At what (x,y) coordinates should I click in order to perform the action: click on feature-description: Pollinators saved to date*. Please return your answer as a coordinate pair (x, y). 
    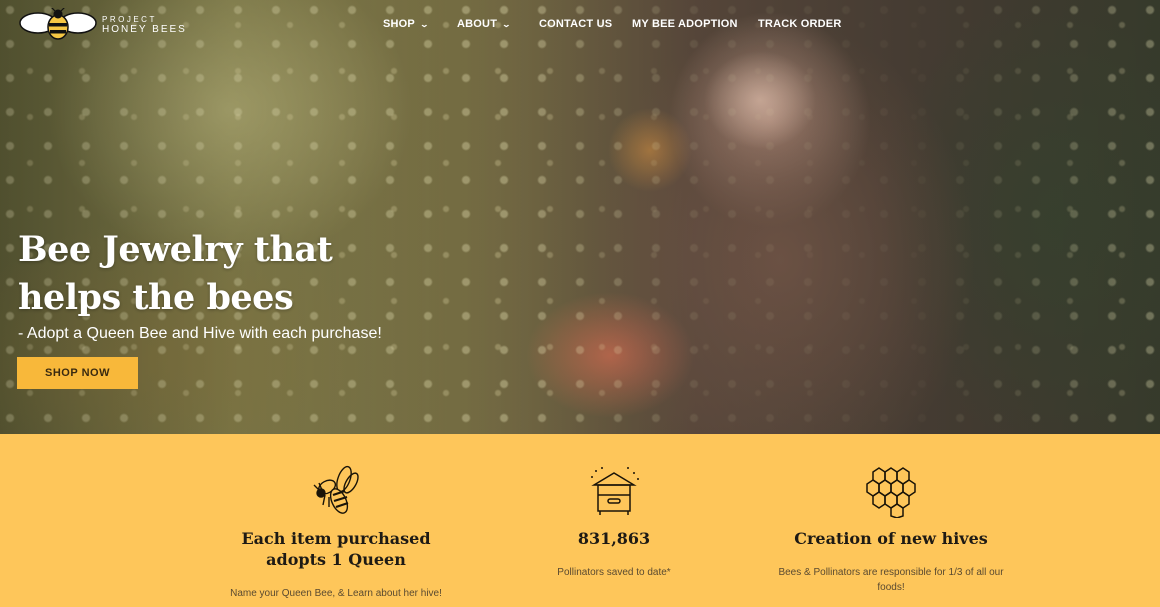
    Looking at the image, I should click on (614, 572).